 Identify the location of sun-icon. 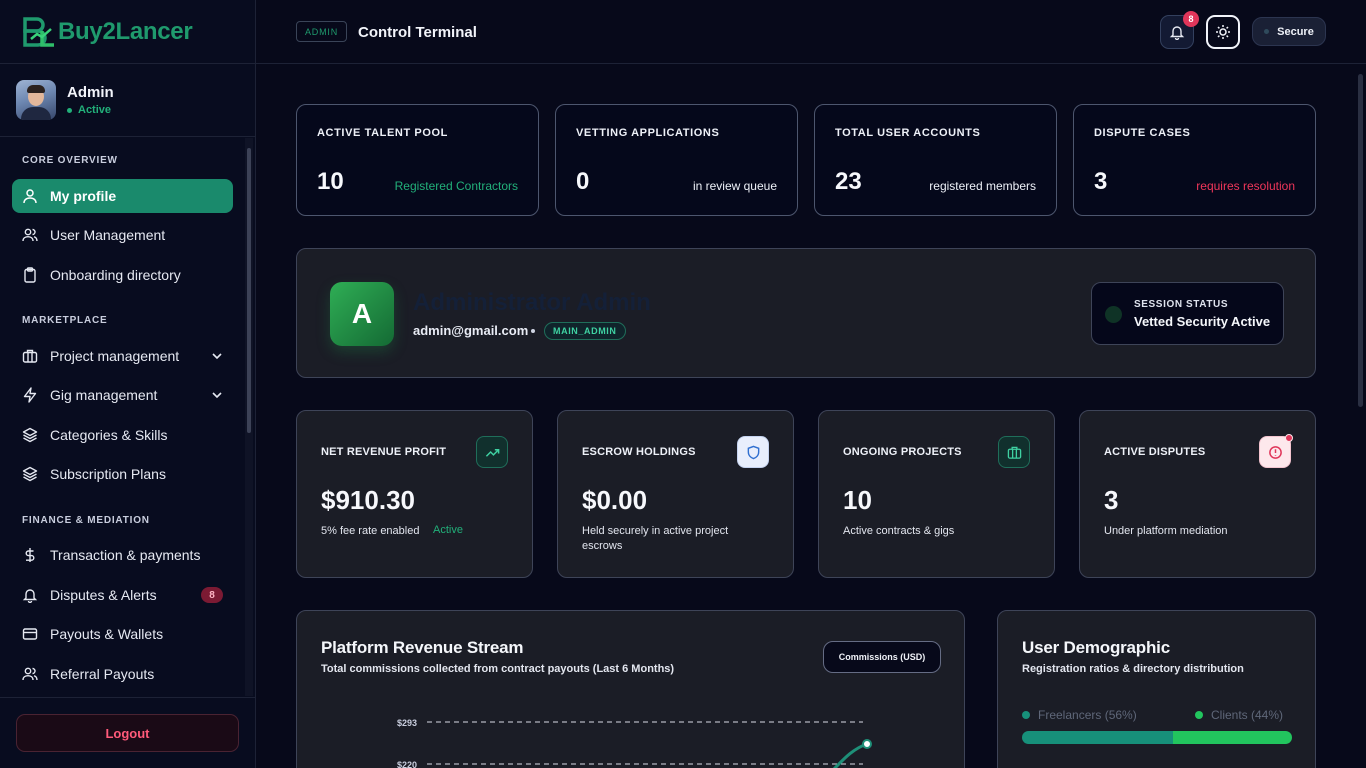
(1223, 32).